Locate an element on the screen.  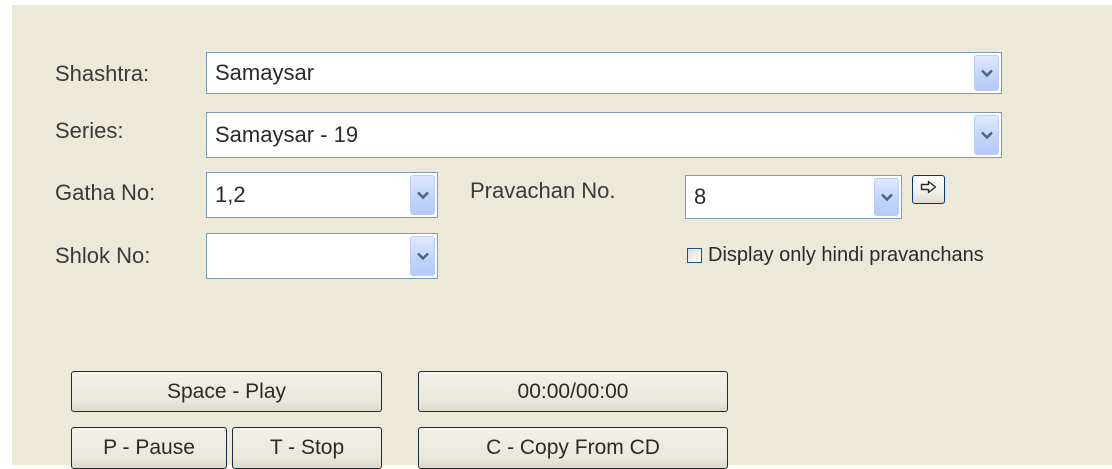
go-button is located at coordinates (928, 189).